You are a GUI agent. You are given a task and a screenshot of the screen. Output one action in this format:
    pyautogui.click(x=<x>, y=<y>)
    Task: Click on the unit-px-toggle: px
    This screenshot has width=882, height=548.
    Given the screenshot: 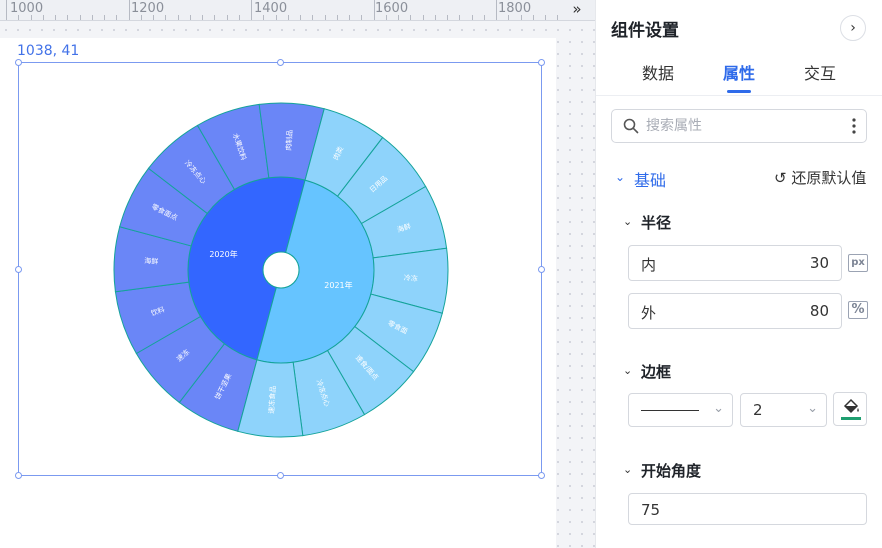 What is the action you would take?
    pyautogui.click(x=858, y=263)
    